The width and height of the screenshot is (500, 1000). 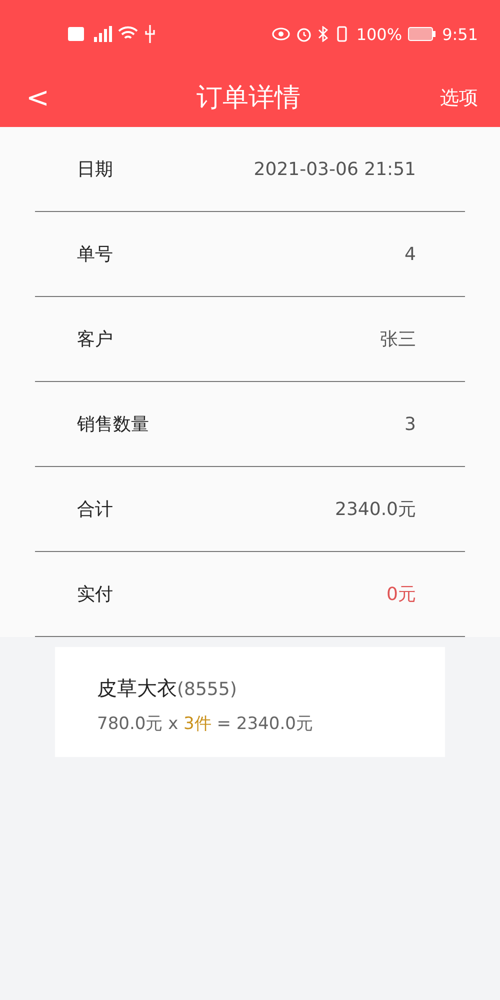 What do you see at coordinates (95, 169) in the screenshot?
I see `field-label: 日期` at bounding box center [95, 169].